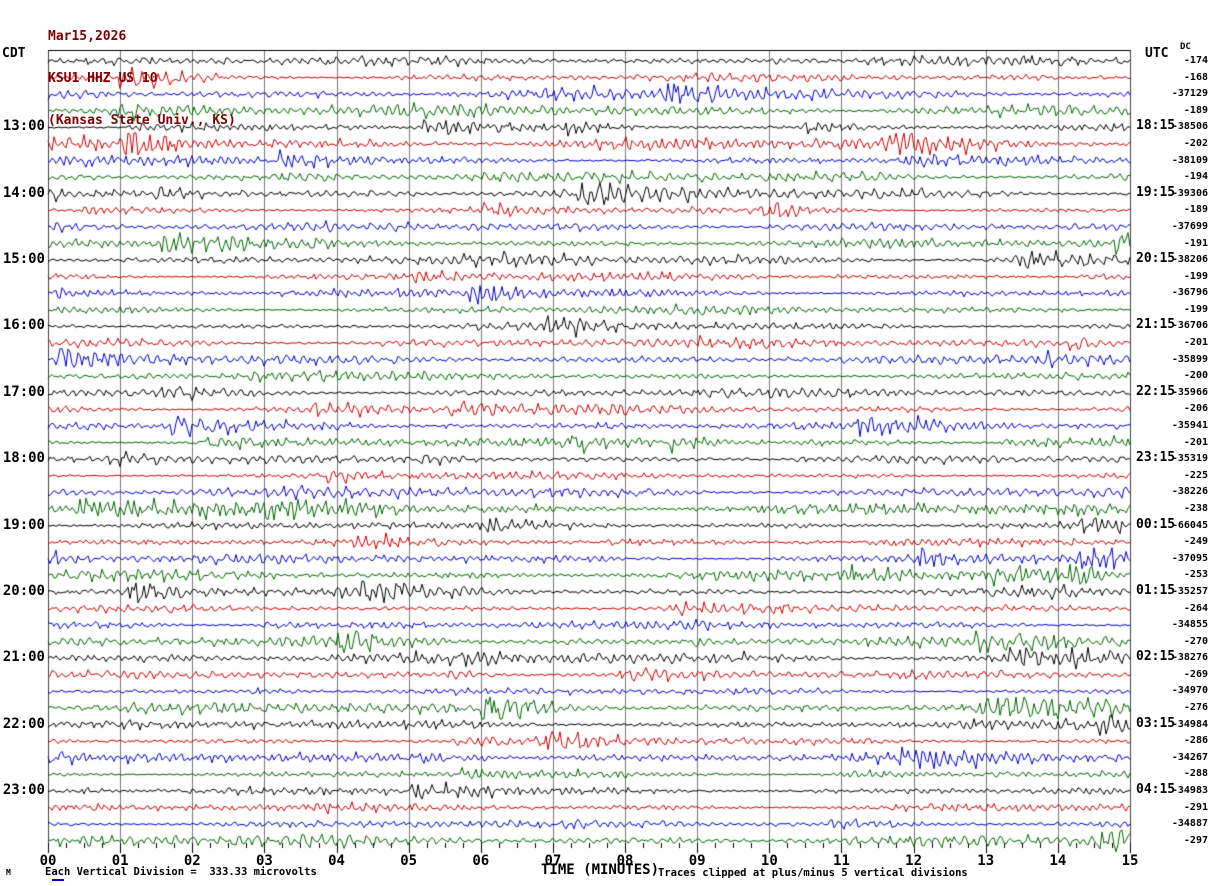  I want to click on dc-offset-value: -238, so click(1195, 508).